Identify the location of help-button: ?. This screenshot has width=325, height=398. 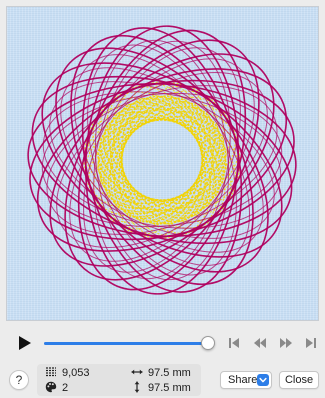
(19, 380).